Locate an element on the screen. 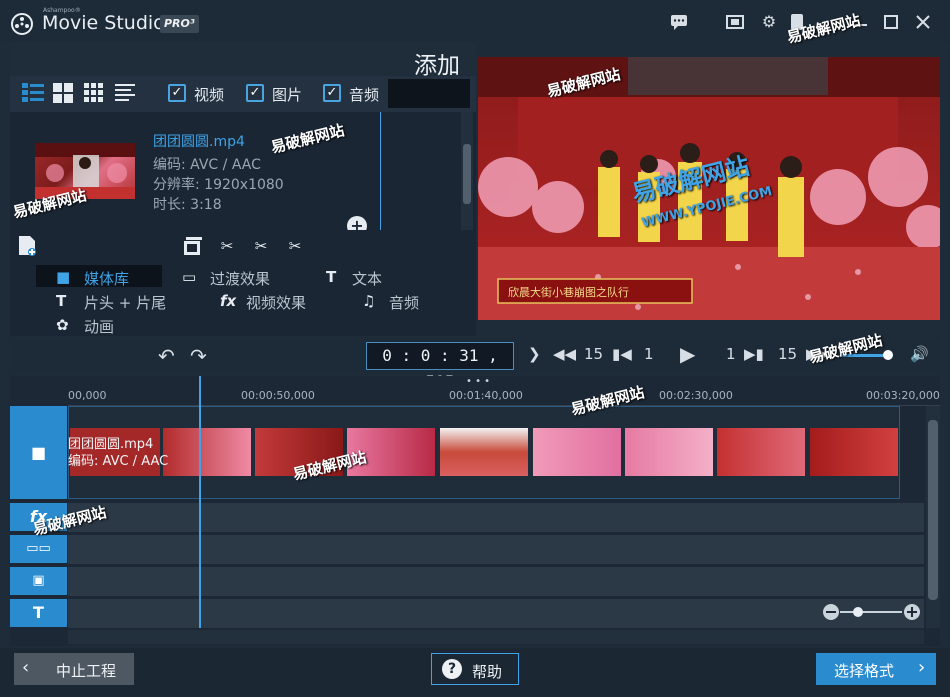 The image size is (950, 697). category-audio: 音频 is located at coordinates (404, 302).